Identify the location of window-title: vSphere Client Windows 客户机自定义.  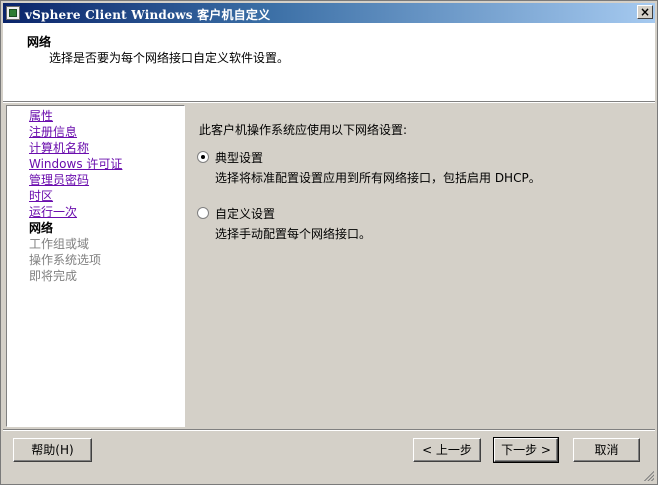
(148, 15).